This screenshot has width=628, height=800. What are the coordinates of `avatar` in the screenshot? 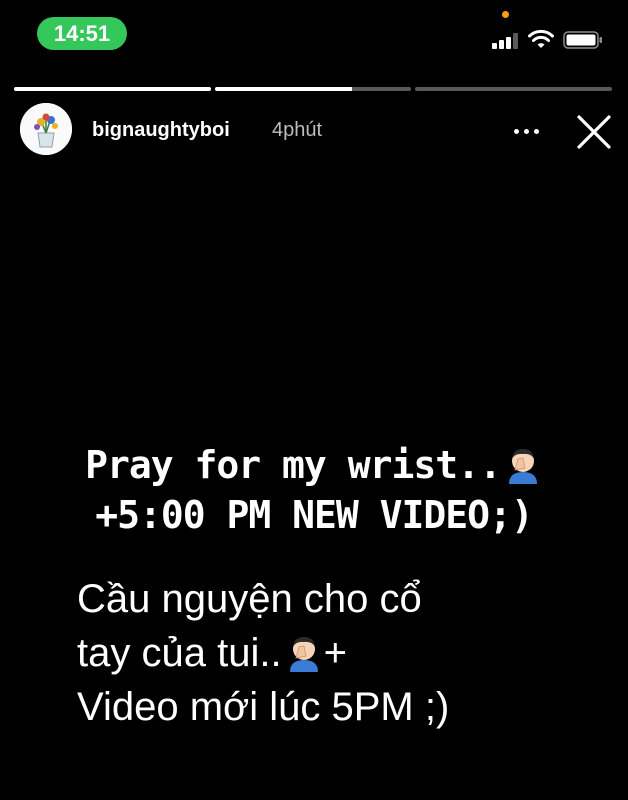 It's located at (46, 129).